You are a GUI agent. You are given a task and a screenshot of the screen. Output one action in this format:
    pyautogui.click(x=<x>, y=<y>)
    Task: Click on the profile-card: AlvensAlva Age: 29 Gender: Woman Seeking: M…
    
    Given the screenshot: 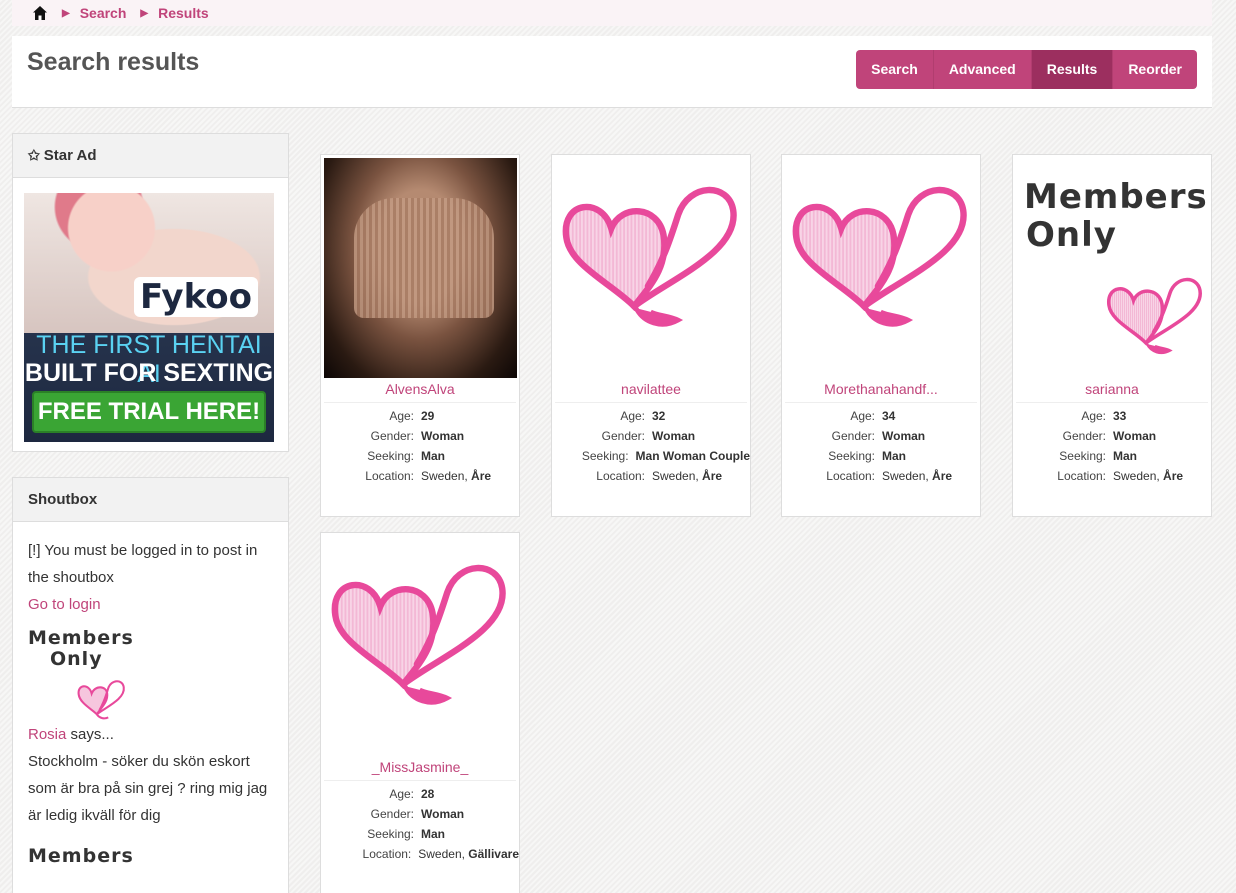 What is the action you would take?
    pyautogui.click(x=420, y=335)
    